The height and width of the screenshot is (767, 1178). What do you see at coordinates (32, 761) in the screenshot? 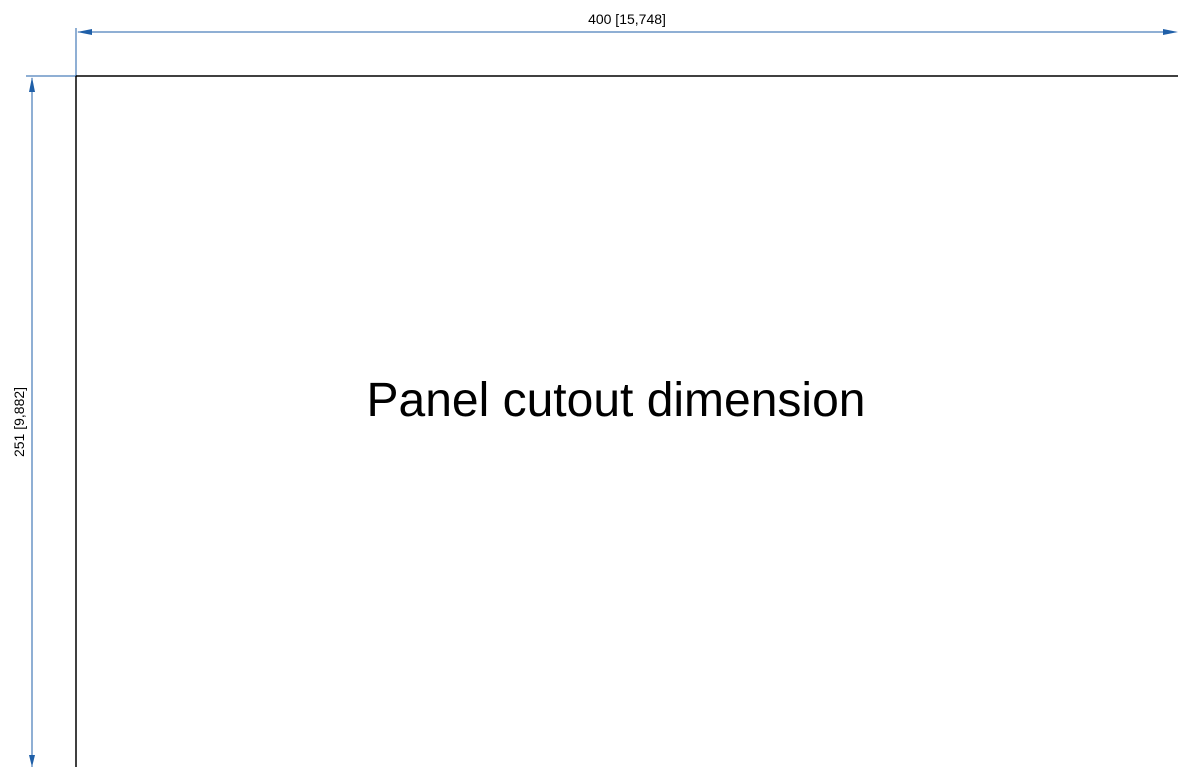
I see `height-dimension-bottom-arrow` at bounding box center [32, 761].